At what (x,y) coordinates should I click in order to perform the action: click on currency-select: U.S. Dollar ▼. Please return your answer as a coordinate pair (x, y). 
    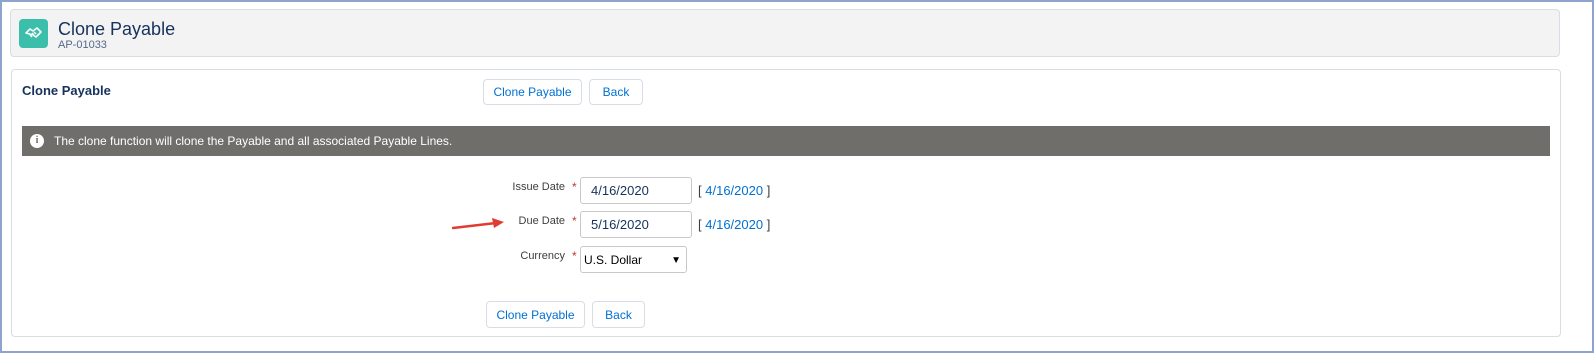
    Looking at the image, I should click on (633, 259).